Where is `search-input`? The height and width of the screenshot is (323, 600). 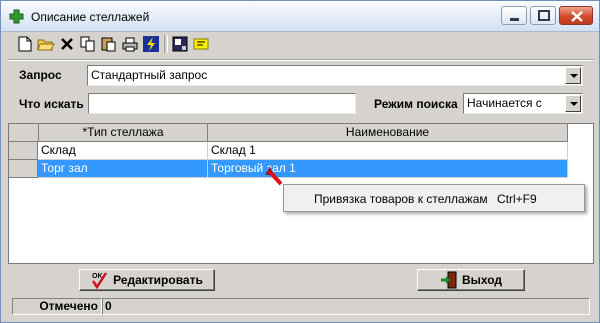 search-input is located at coordinates (222, 103).